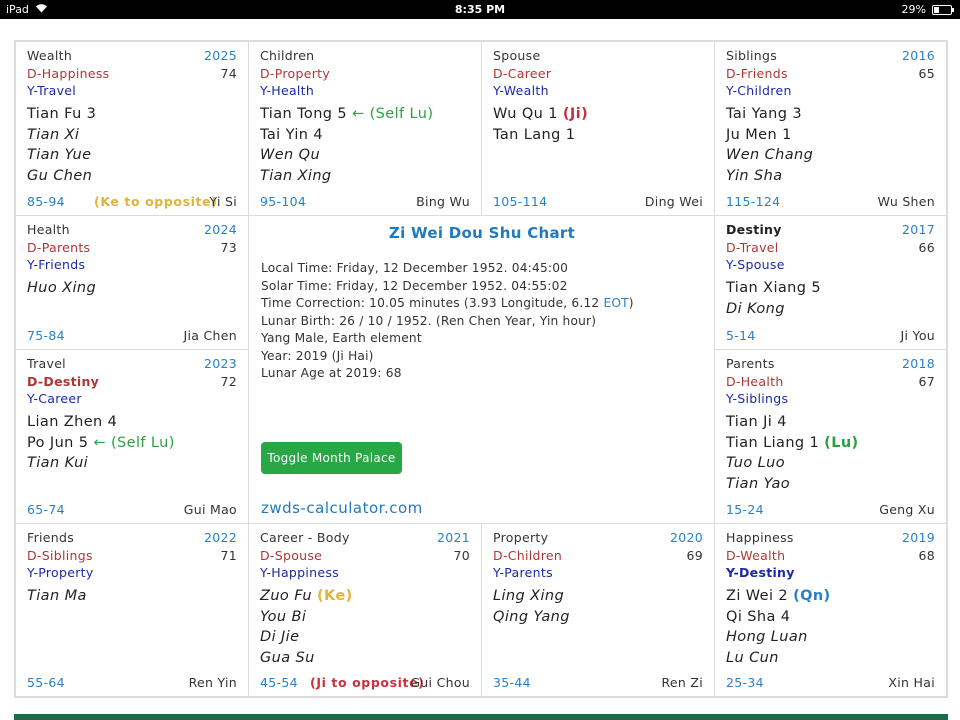  I want to click on palace-decade: D-Siblings, so click(60, 555).